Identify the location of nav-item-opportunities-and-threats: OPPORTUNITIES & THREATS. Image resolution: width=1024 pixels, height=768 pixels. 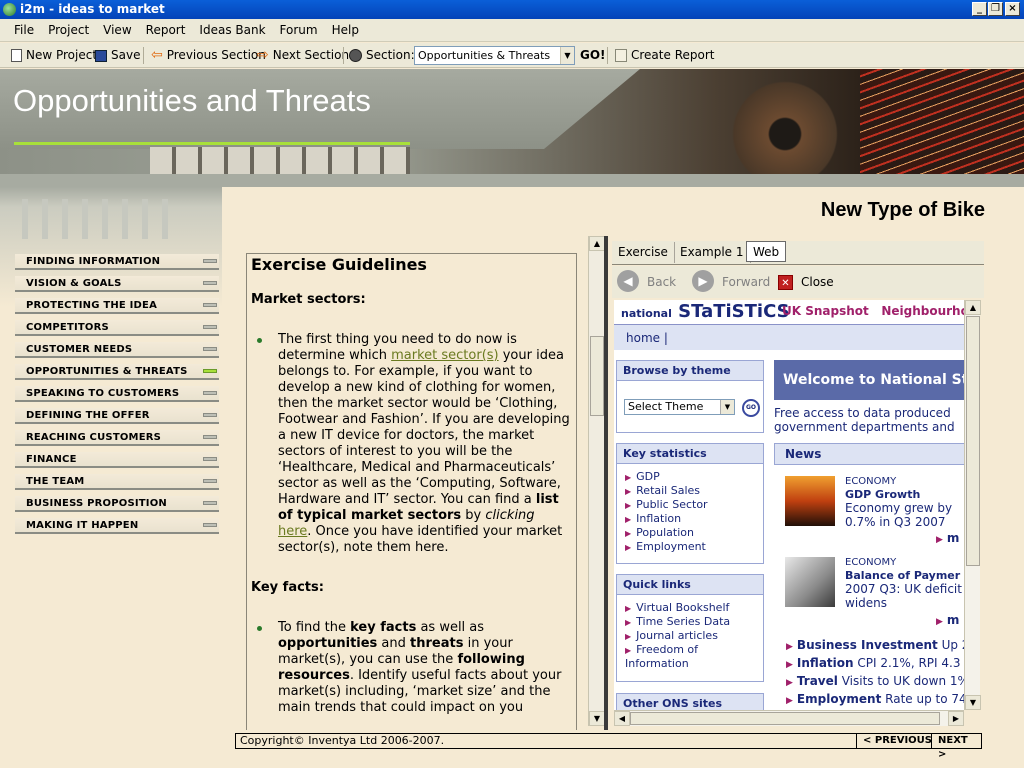
(117, 372).